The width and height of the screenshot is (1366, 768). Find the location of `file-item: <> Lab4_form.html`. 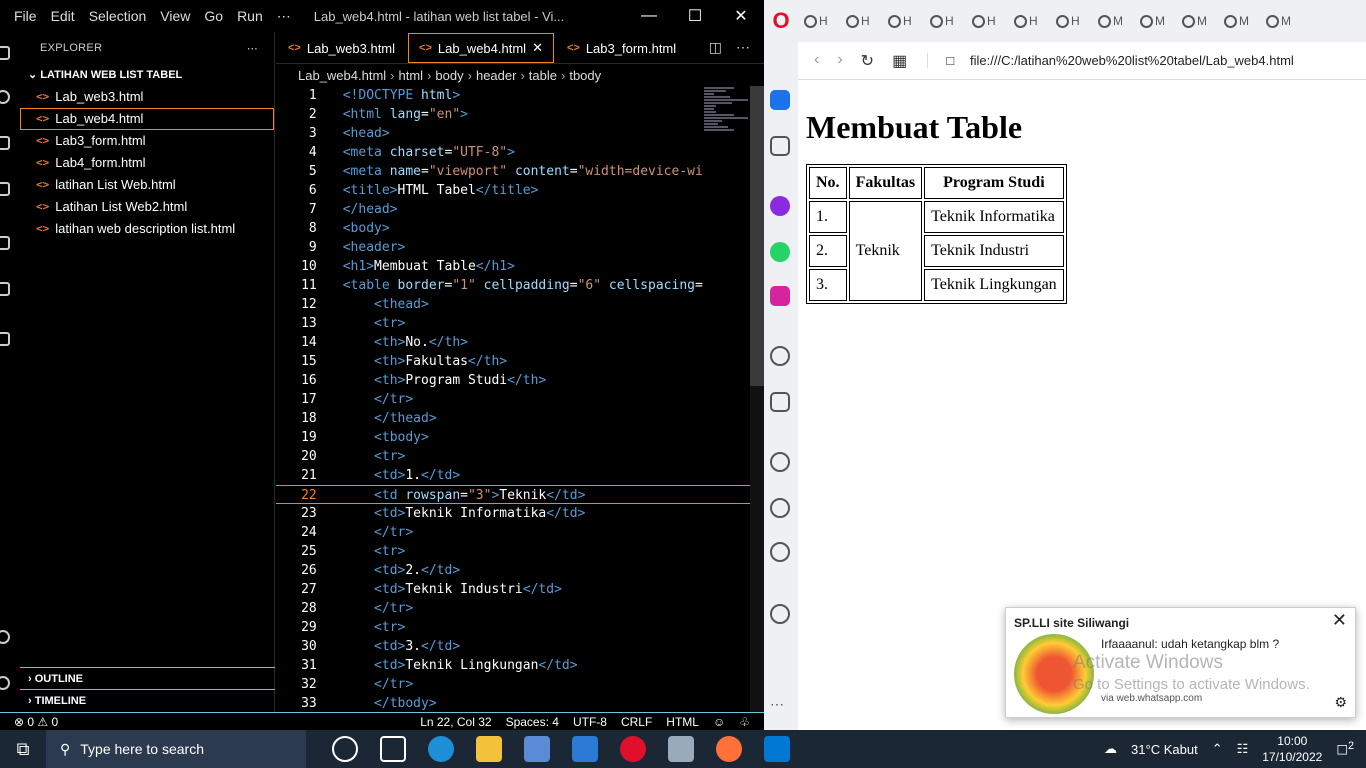

file-item: <> Lab4_form.html is located at coordinates (147, 163).